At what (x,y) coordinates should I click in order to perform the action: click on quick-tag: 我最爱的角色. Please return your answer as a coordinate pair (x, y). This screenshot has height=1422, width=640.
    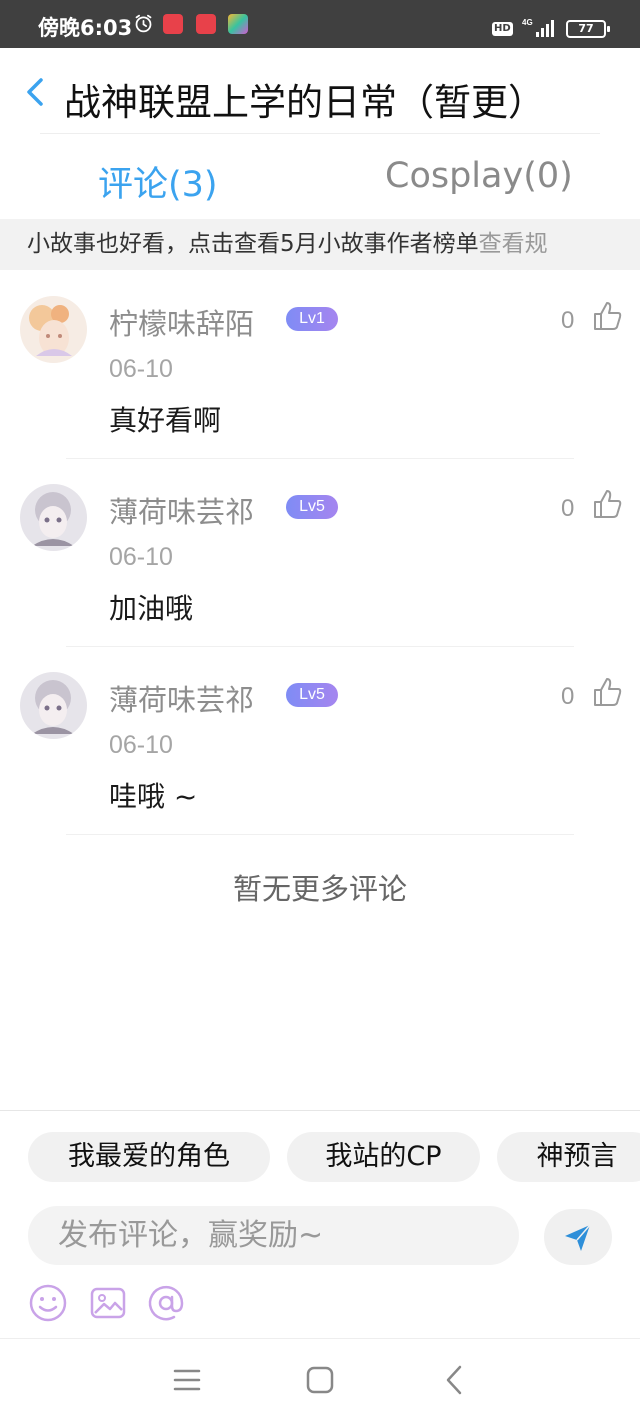
    Looking at the image, I should click on (149, 1157).